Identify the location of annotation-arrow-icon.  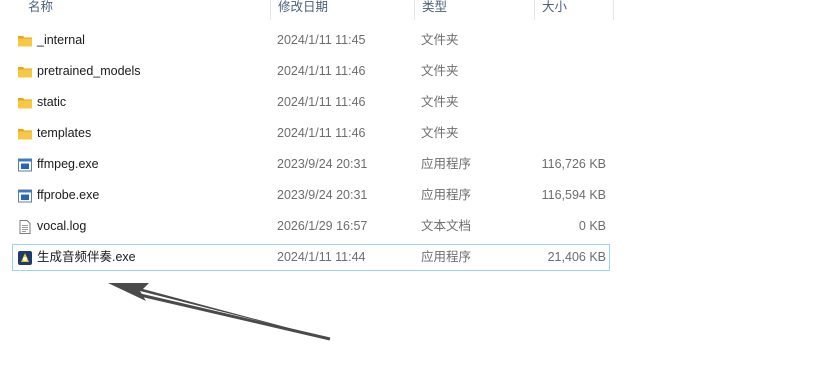
(219, 312).